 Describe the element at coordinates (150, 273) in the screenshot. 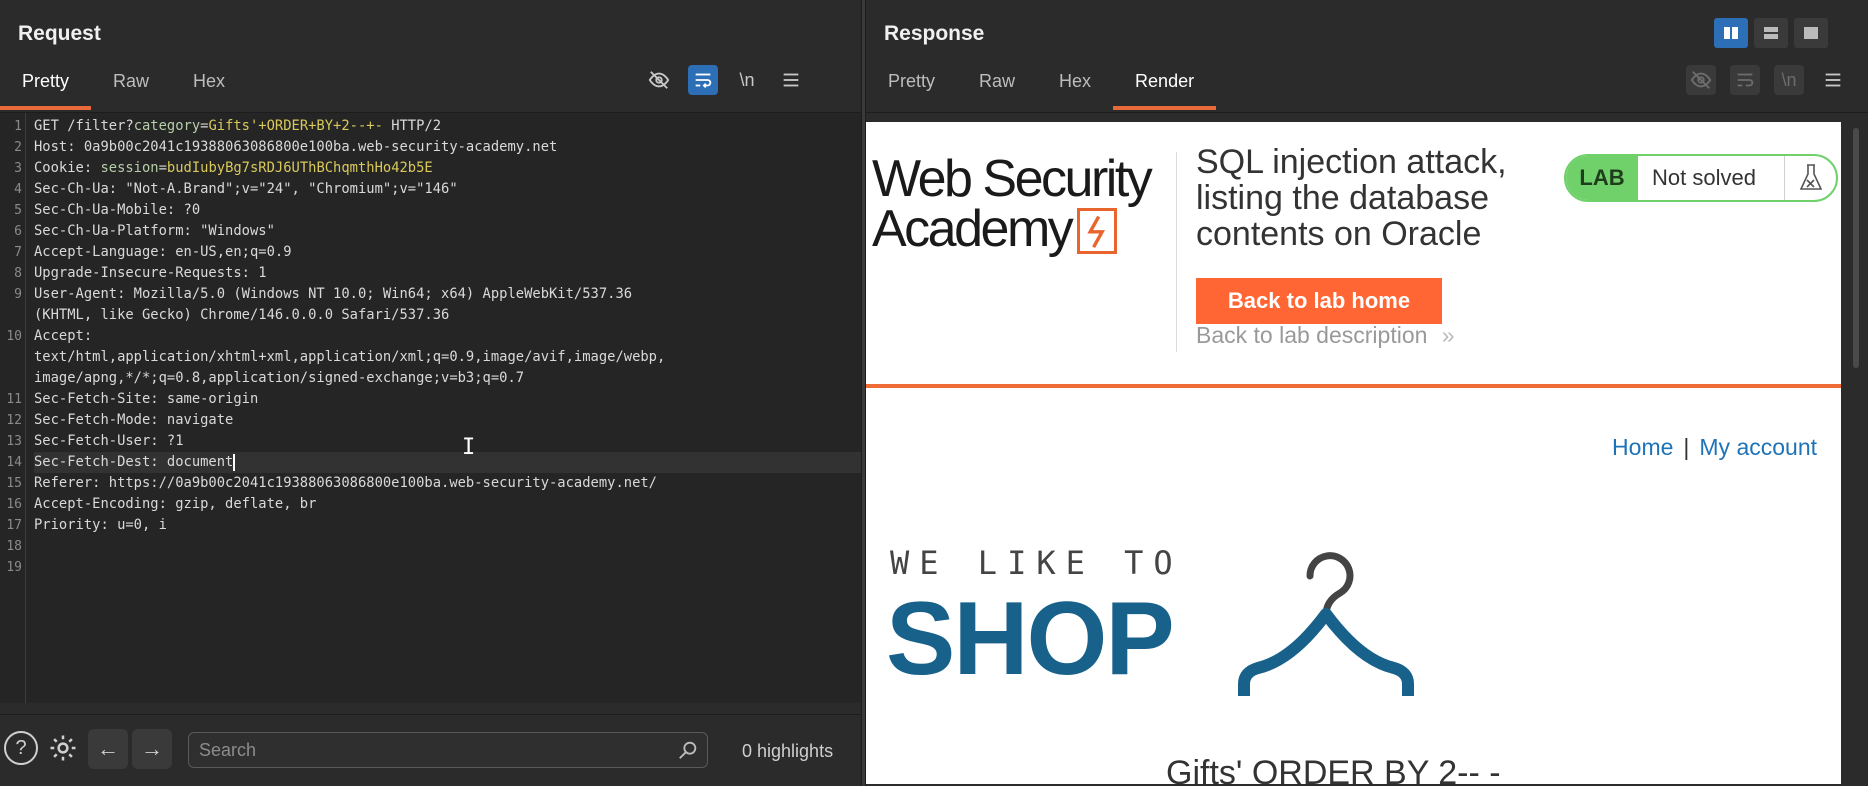

I see `code-token: Upgrade-Insecure-Requests: 1` at that location.